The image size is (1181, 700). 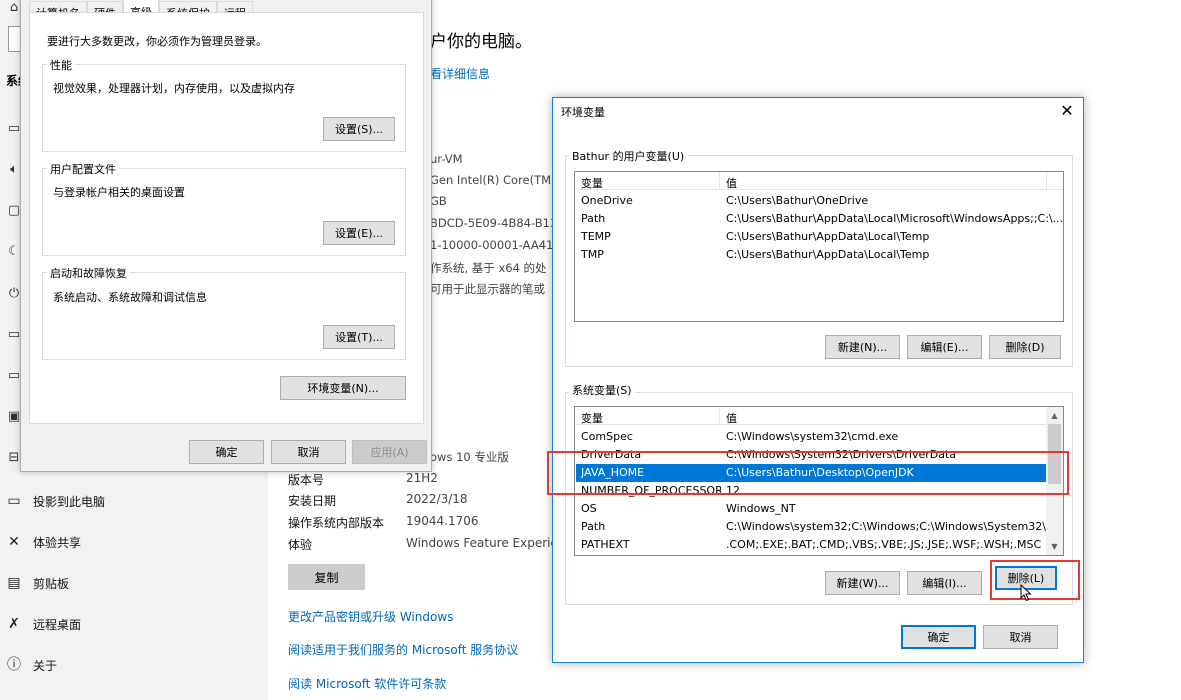 What do you see at coordinates (45, 665) in the screenshot?
I see `sidebar-item-label: 关于` at bounding box center [45, 665].